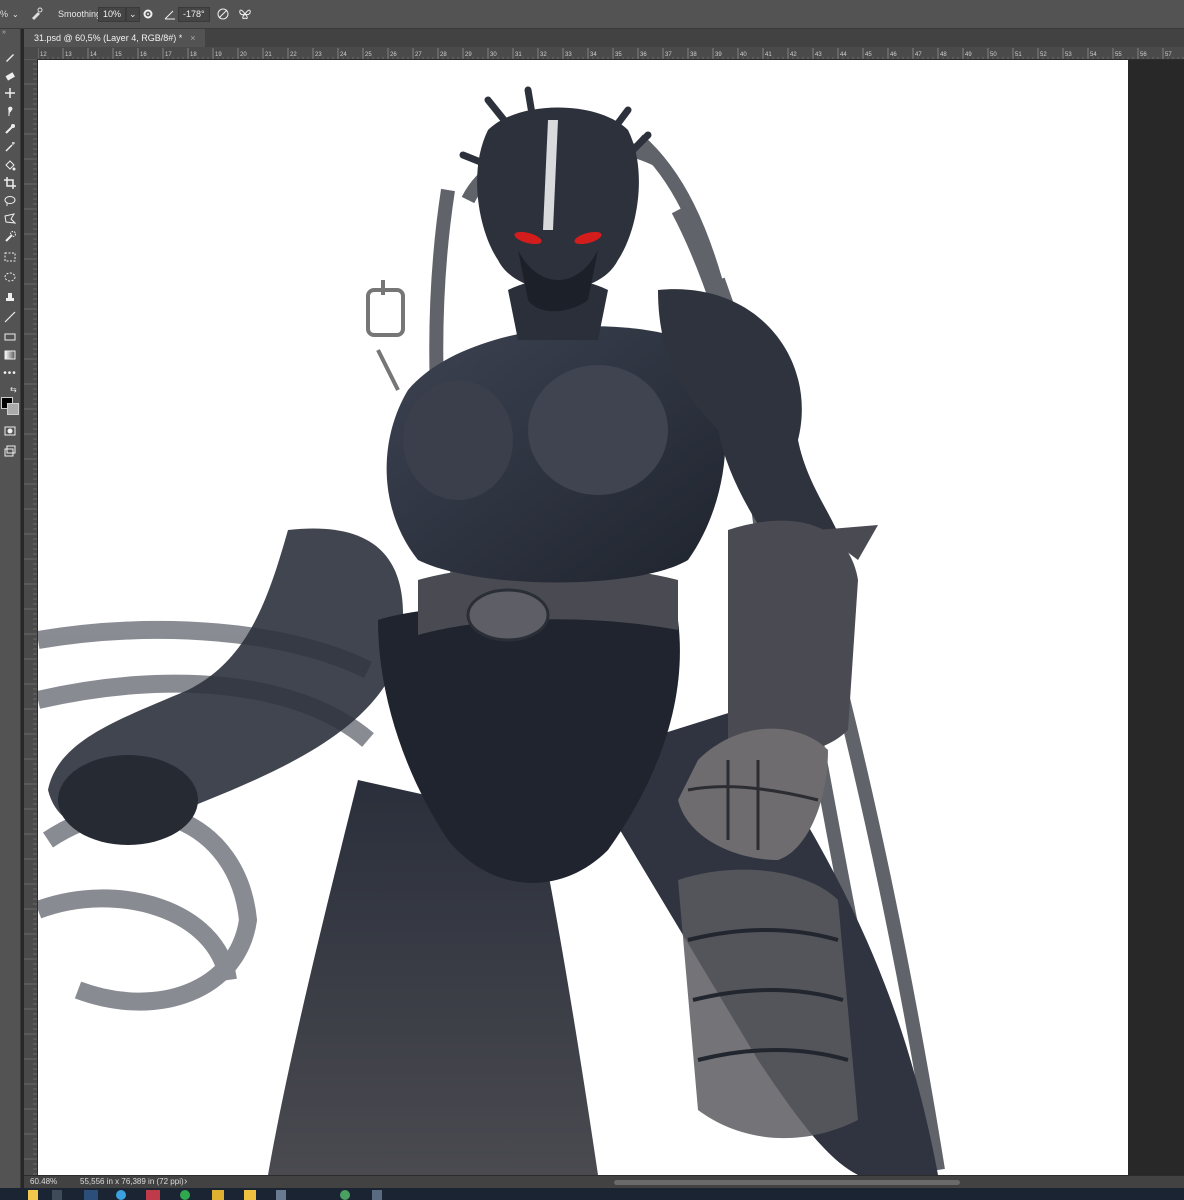  I want to click on status-menu-arrow-icon: ›, so click(185, 1181).